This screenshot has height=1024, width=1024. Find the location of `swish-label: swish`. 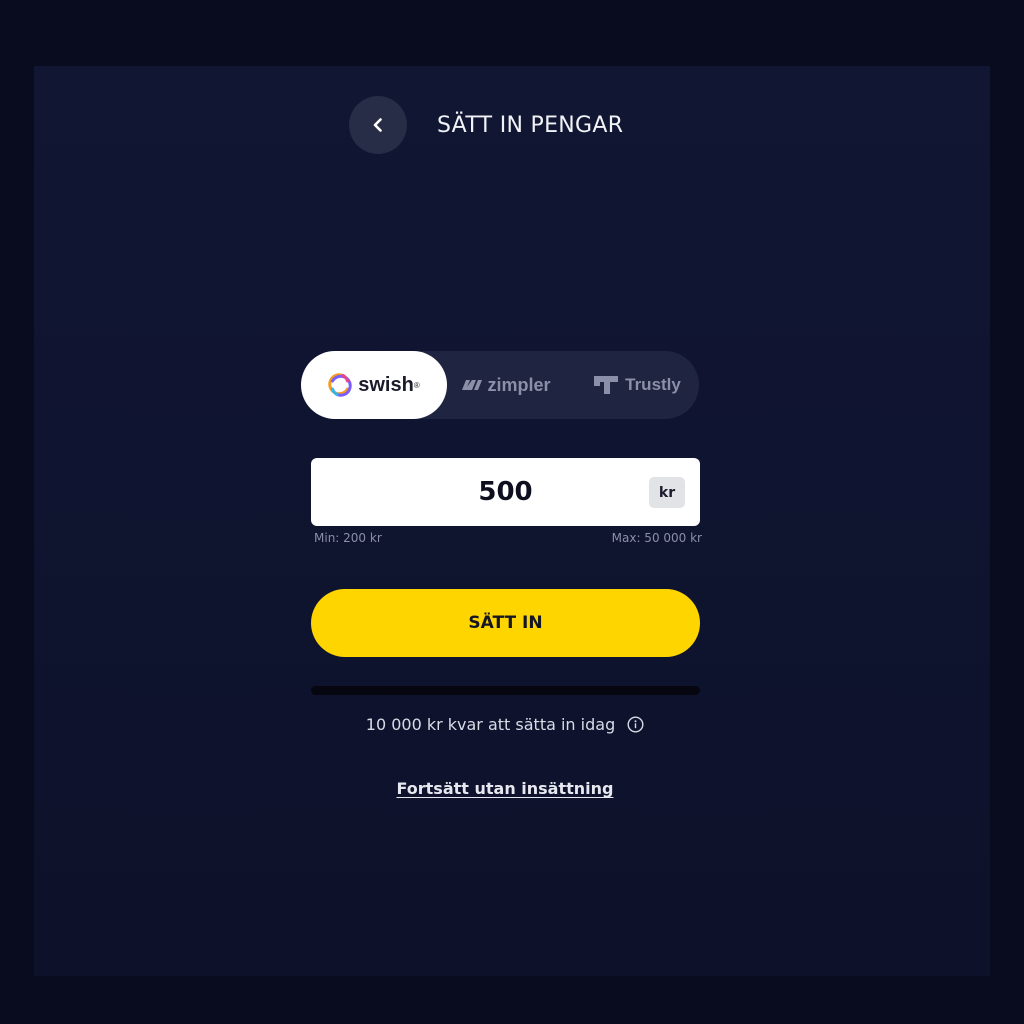

swish-label: swish is located at coordinates (386, 384).